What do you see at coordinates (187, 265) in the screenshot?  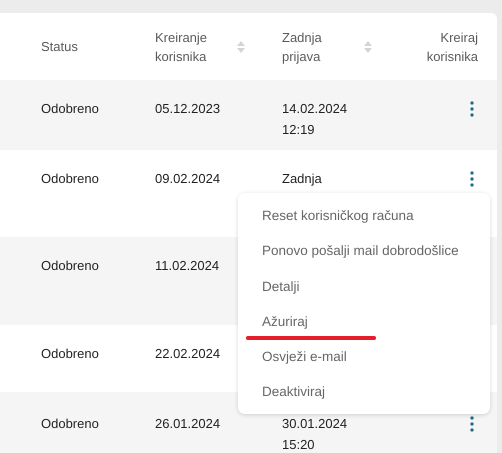 I see `table-cell: 11.02.2024` at bounding box center [187, 265].